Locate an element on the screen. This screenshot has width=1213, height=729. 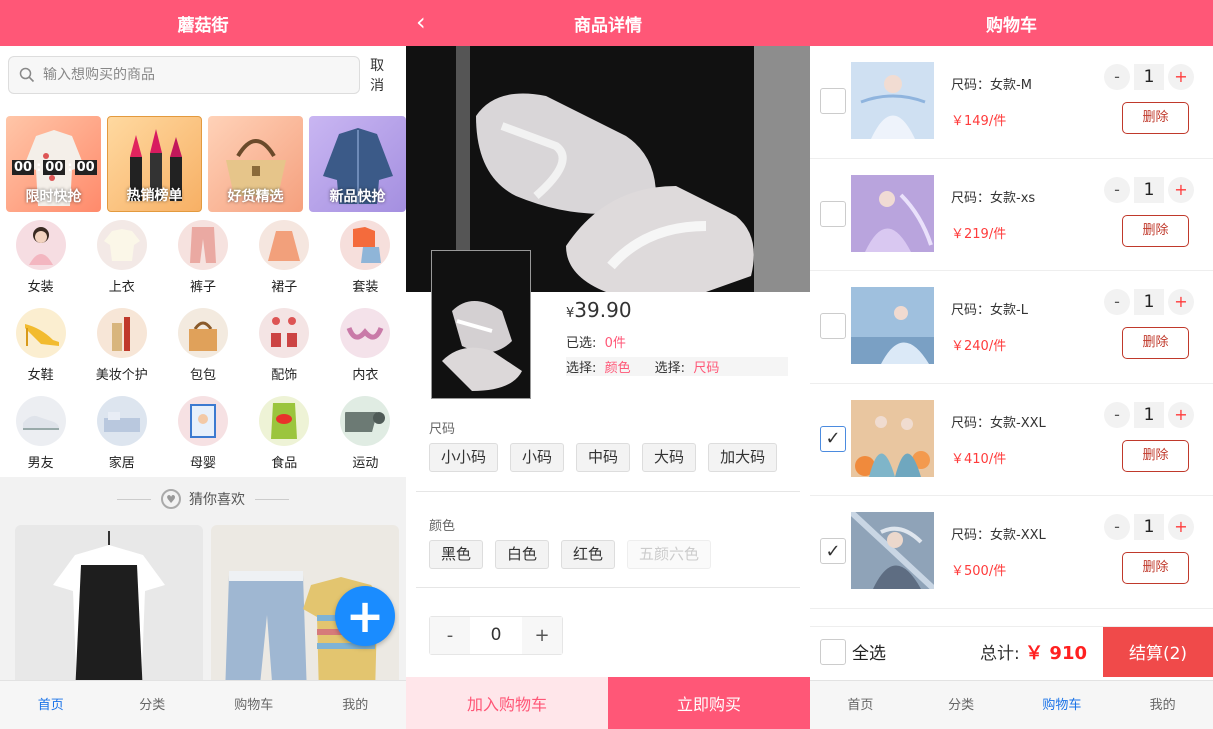
banner-label: 新品快抢 is located at coordinates (357, 197).